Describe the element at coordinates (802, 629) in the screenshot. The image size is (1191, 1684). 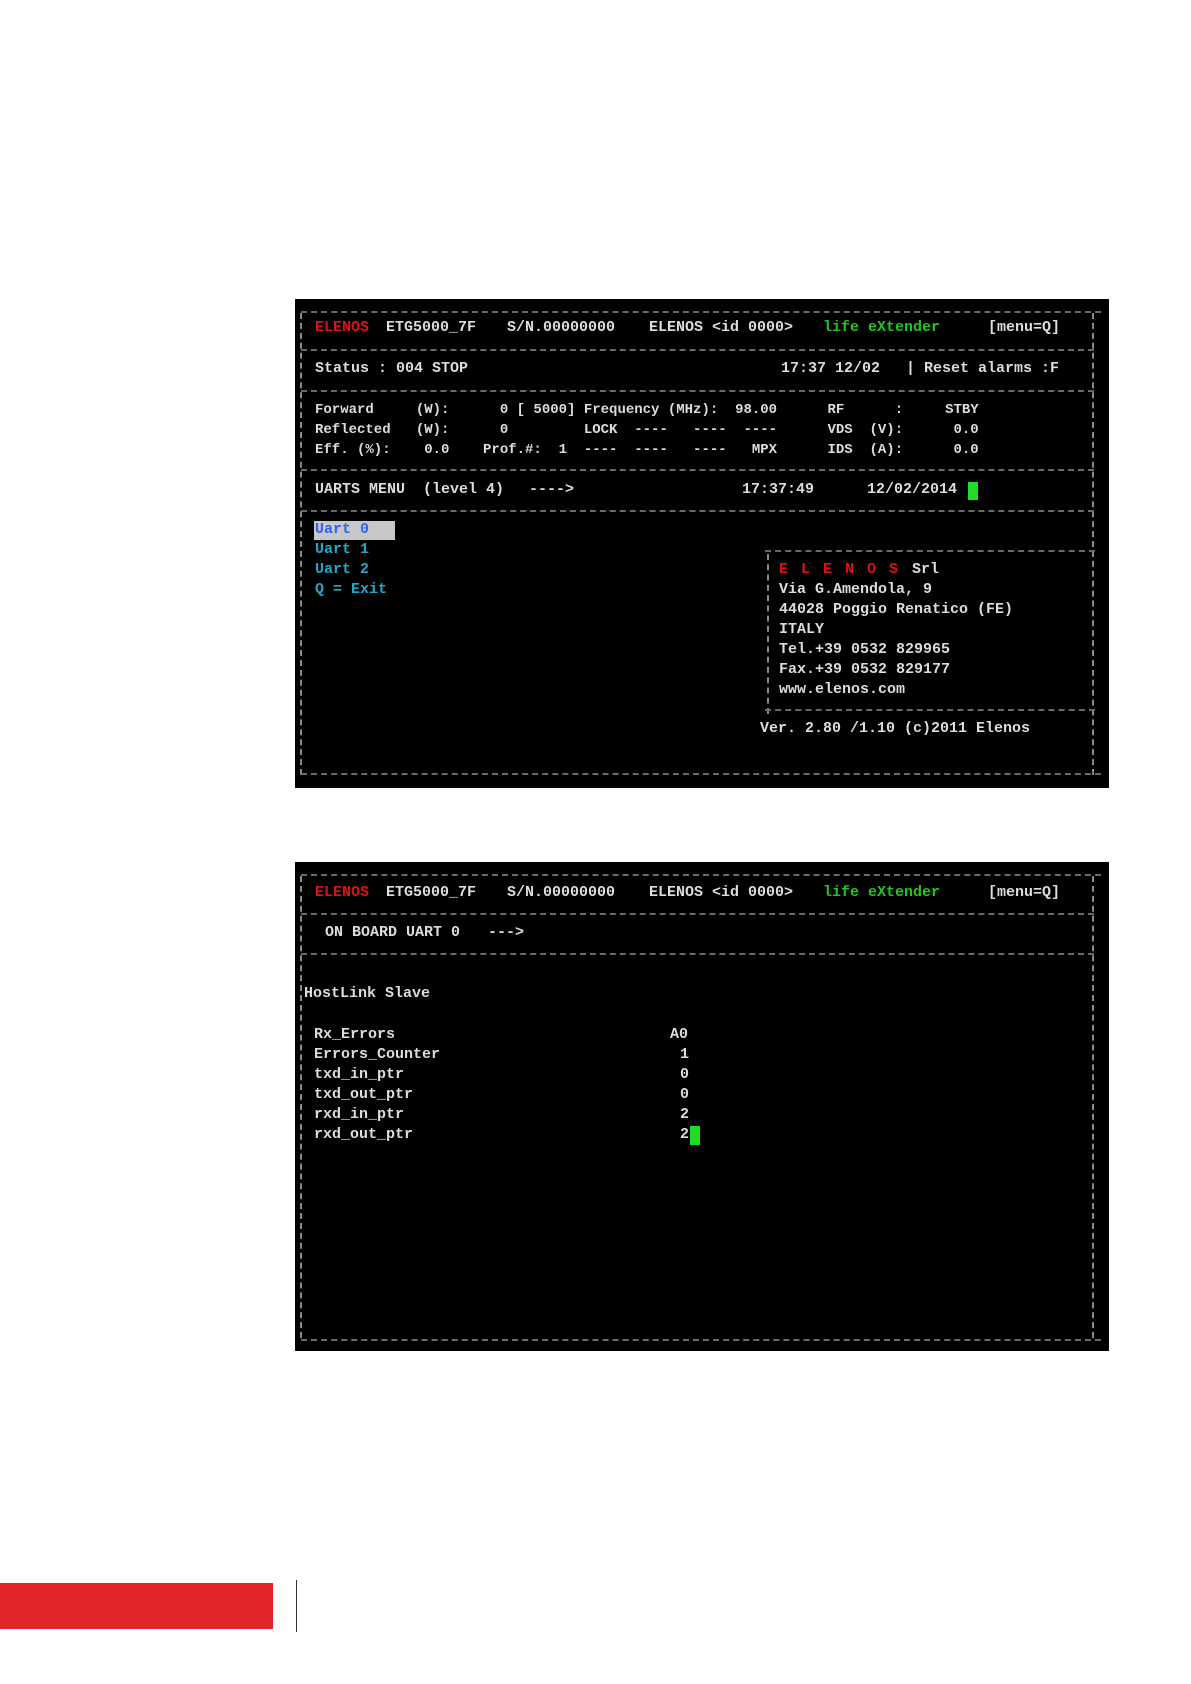
I see `company-address-line: ITALY` at that location.